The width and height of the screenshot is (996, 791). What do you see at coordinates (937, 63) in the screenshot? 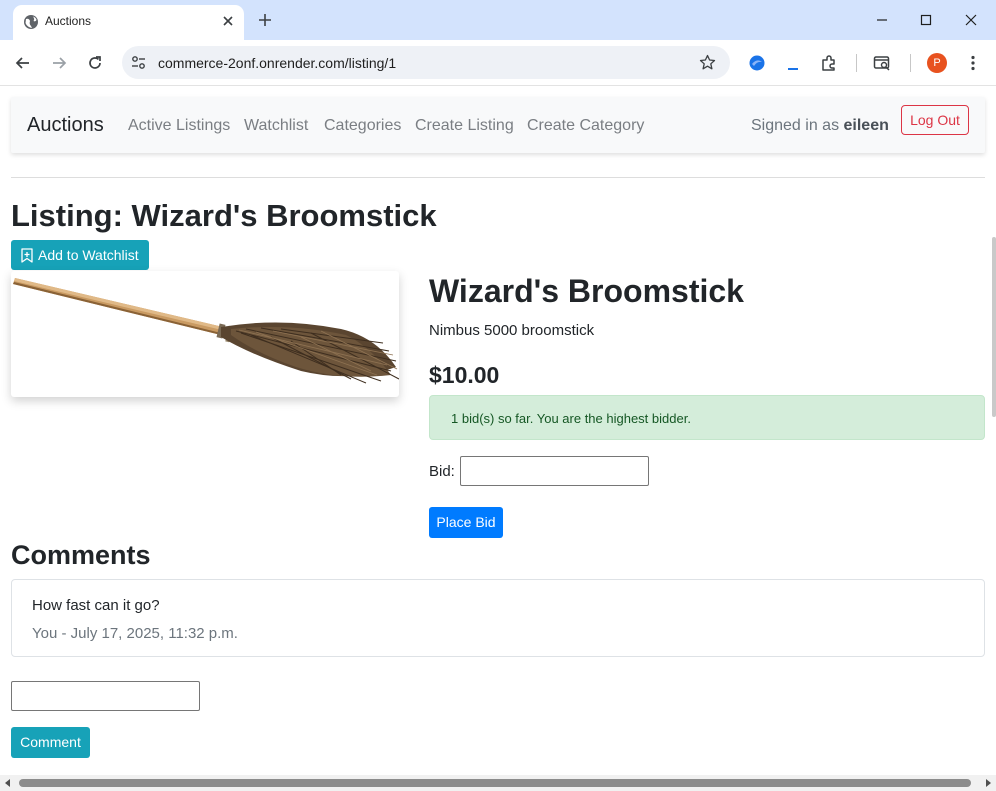
I see `profile-avatar: P` at bounding box center [937, 63].